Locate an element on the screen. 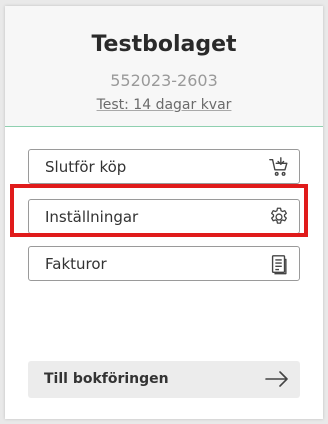 The image size is (328, 424). go-to-bookkeeping-label: Till bokföringen is located at coordinates (106, 379).